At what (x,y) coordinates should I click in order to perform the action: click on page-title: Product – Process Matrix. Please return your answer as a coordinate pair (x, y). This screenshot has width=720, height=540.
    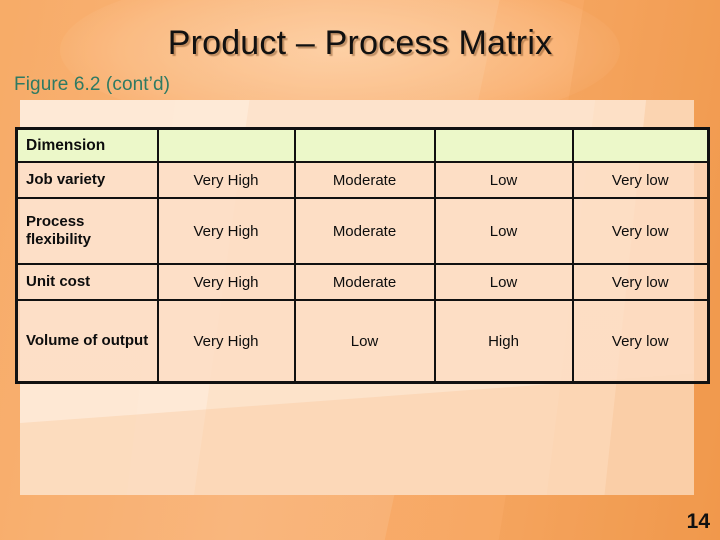
    Looking at the image, I should click on (360, 43).